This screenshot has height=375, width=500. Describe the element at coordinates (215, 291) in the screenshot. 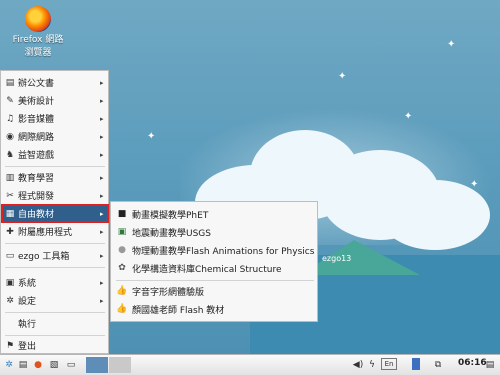

I see `submenu-item-word-pronunciation: 👍 字音字形網體驗版` at that location.